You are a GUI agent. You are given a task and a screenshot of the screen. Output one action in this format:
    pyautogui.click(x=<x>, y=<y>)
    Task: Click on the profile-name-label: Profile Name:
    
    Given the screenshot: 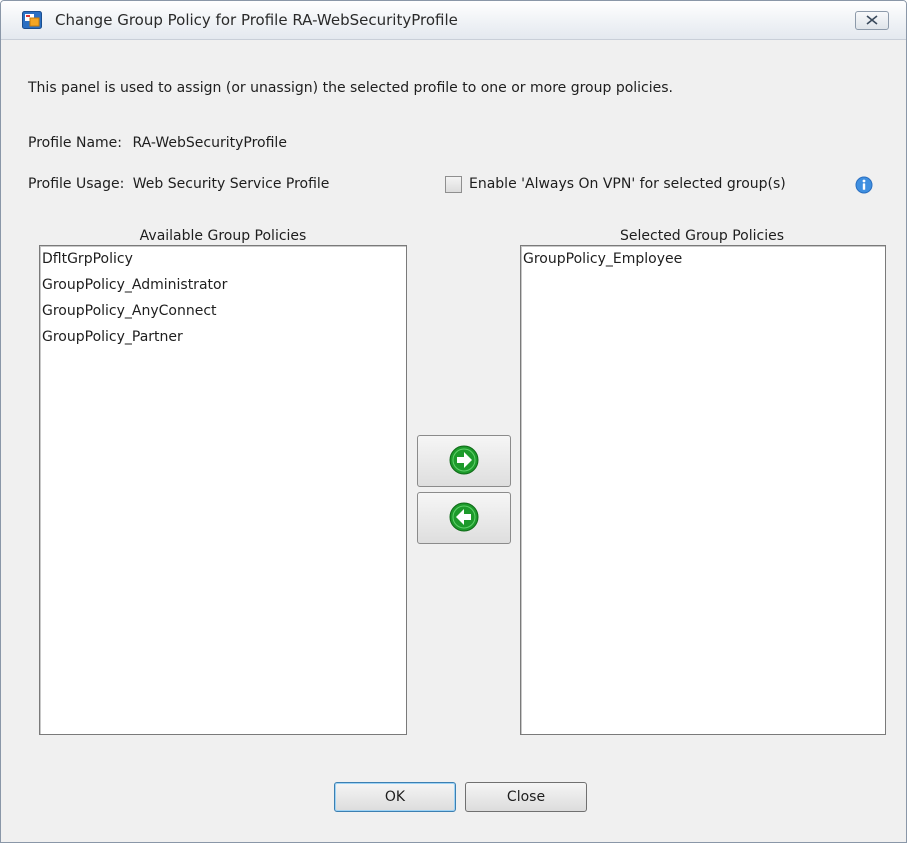 What is the action you would take?
    pyautogui.click(x=75, y=143)
    